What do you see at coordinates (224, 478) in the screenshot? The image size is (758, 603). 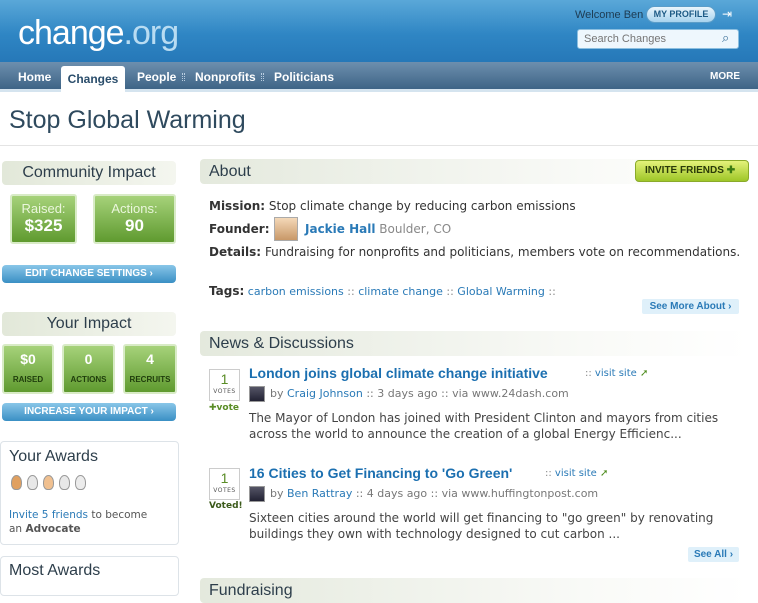 I see `vote-count: 1` at bounding box center [224, 478].